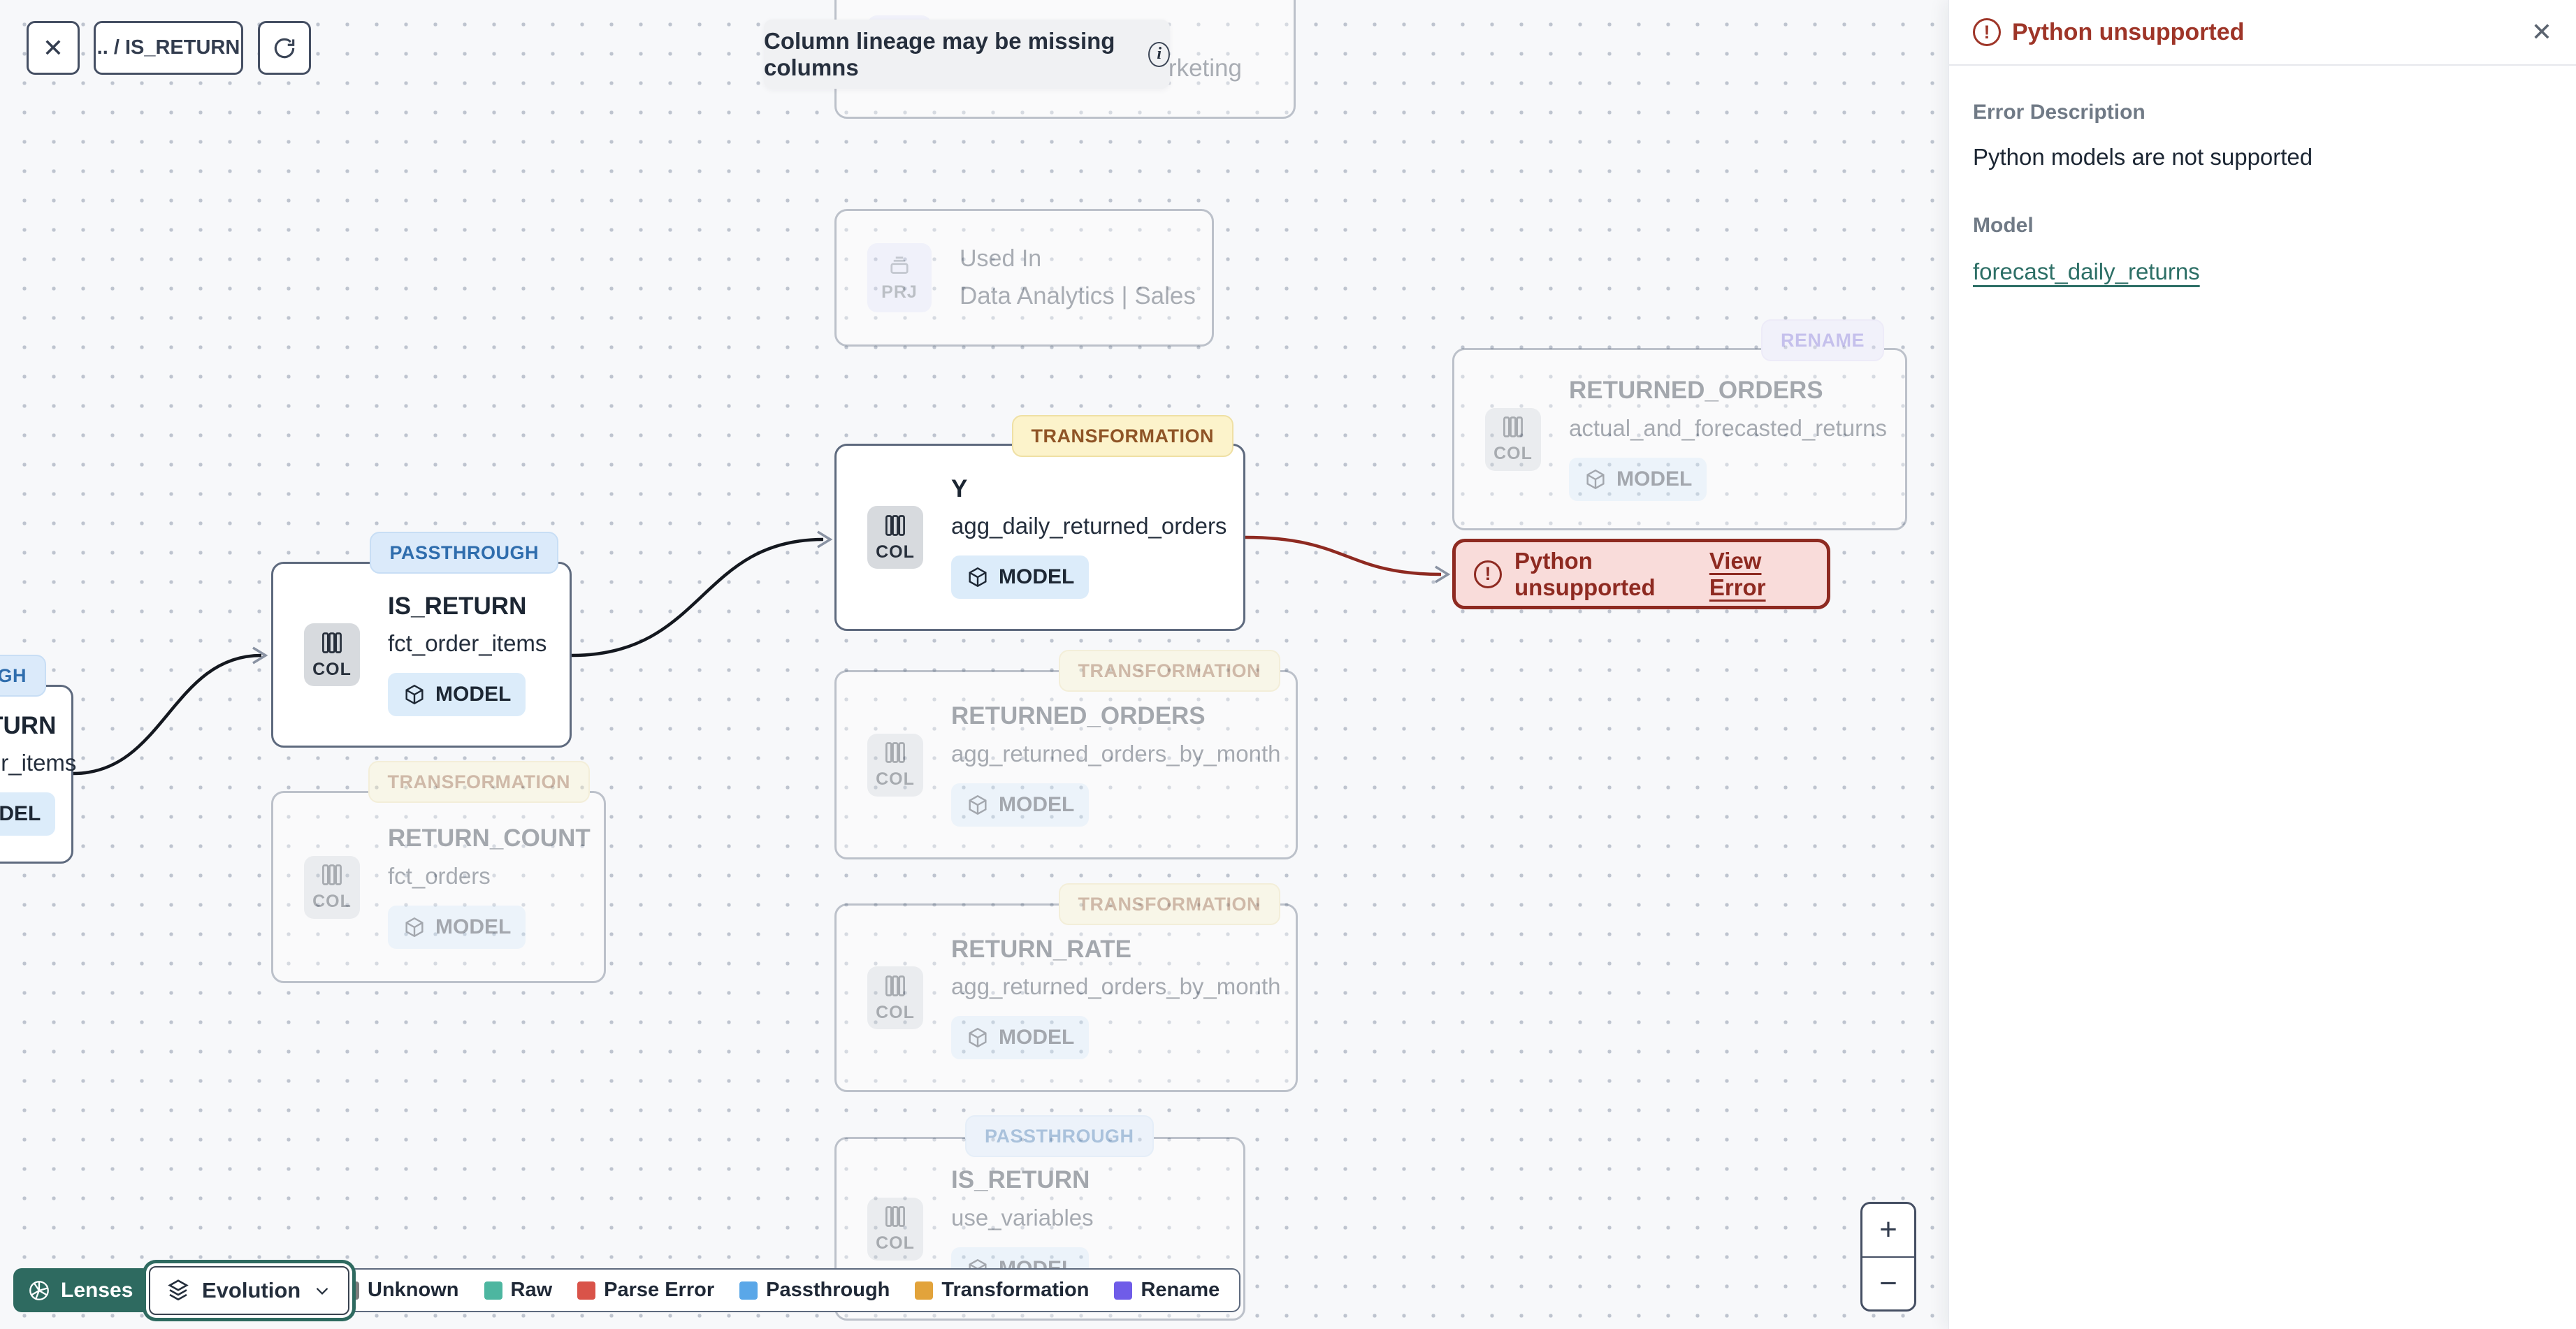  I want to click on chip-kind-label: PRJ, so click(900, 292).